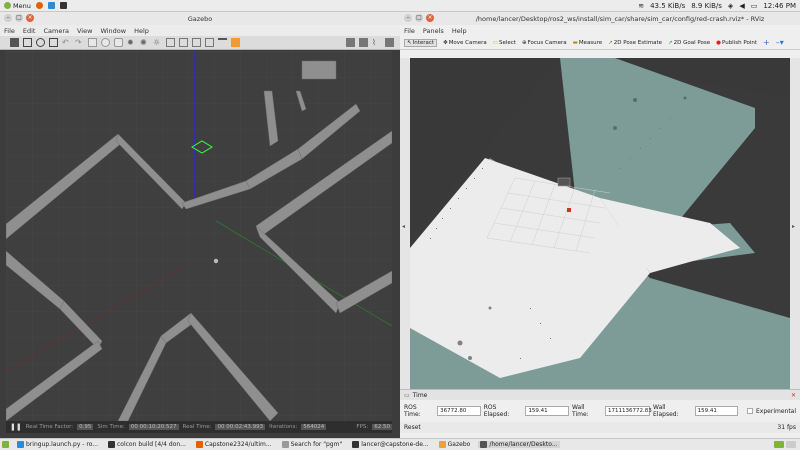 The height and width of the screenshot is (450, 800). Describe the element at coordinates (544, 43) in the screenshot. I see `tool-focus-camera: ⊕ Focus Camera` at that location.